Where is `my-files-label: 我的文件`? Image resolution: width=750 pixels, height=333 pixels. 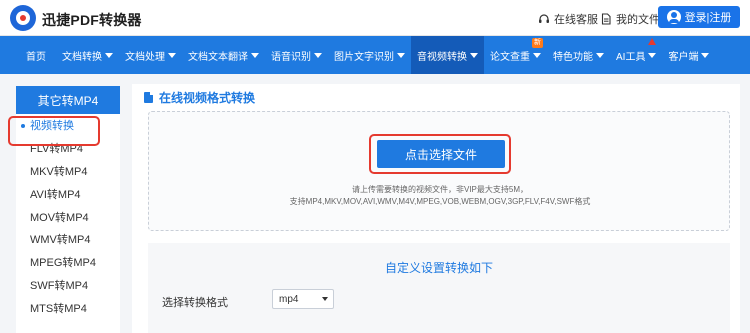
my-files-label: 我的文件 is located at coordinates (638, 20).